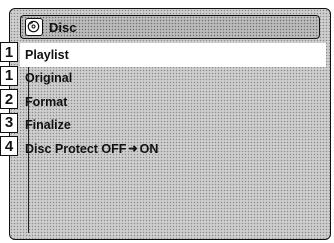 The width and height of the screenshot is (334, 243). What do you see at coordinates (170, 27) in the screenshot?
I see `title-bar: Disc` at bounding box center [170, 27].